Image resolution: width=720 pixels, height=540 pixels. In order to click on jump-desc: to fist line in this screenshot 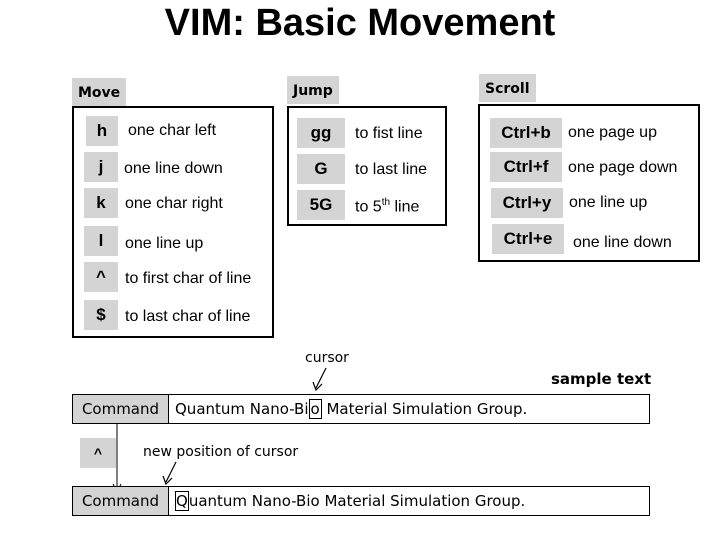, I will do `click(389, 133)`.